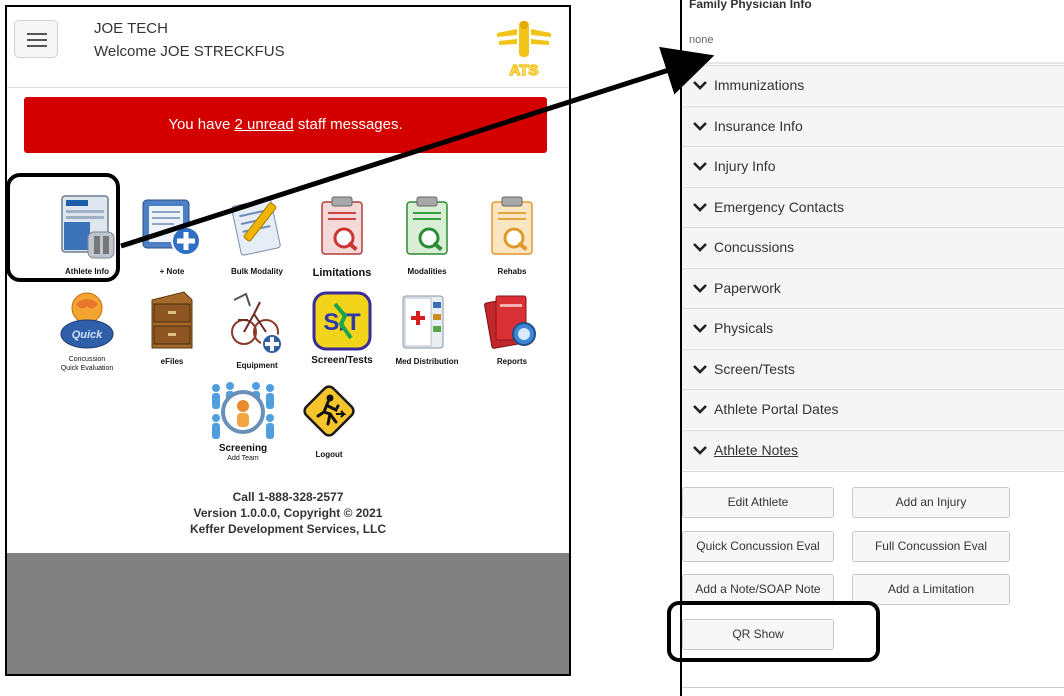  I want to click on med-distribution-icon, so click(423, 322).